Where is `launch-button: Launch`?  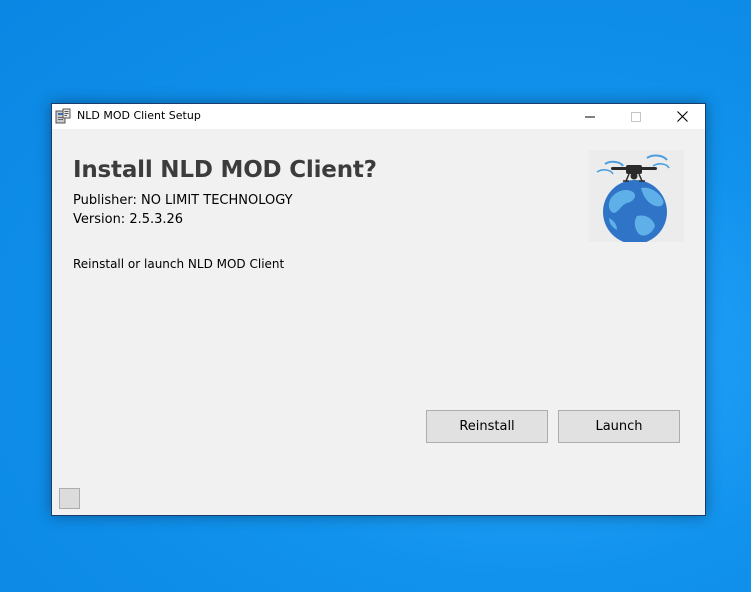 launch-button: Launch is located at coordinates (619, 426).